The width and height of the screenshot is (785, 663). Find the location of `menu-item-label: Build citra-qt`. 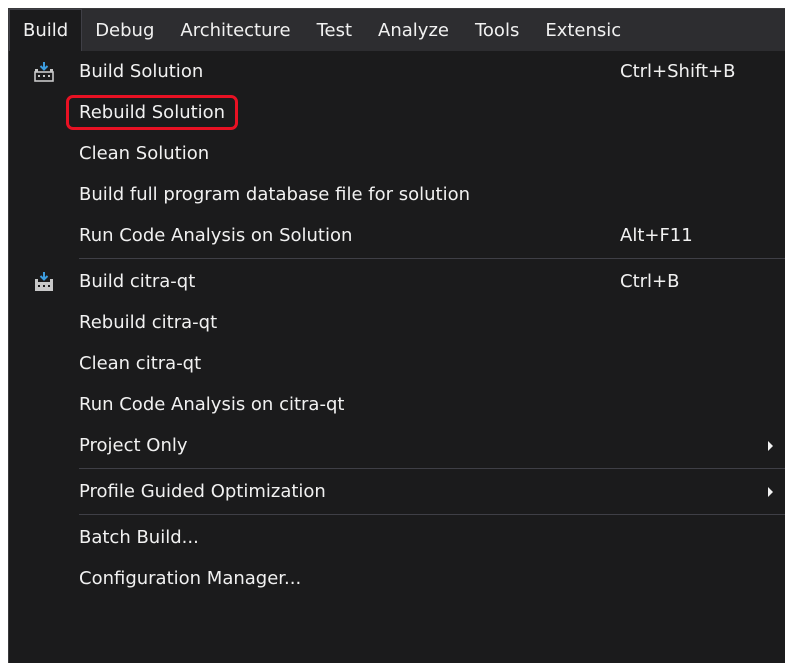

menu-item-label: Build citra-qt is located at coordinates (137, 281).